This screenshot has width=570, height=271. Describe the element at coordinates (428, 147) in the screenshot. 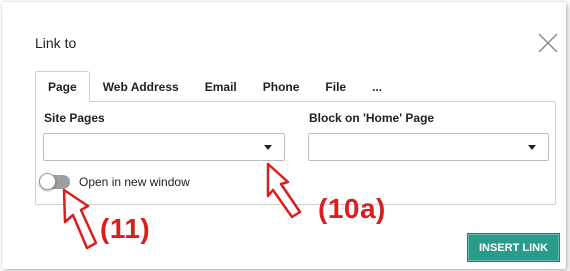

I see `block-select` at that location.